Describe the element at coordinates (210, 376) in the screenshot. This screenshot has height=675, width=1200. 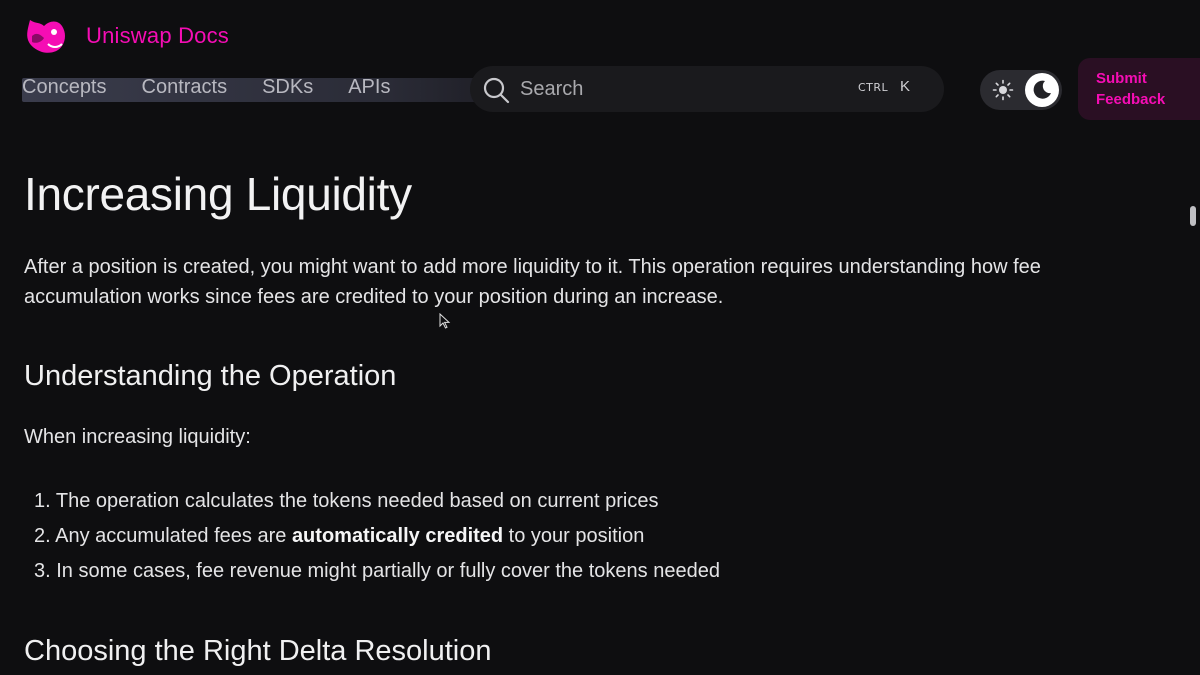
I see `section-heading-understanding: Understanding the Operation` at that location.